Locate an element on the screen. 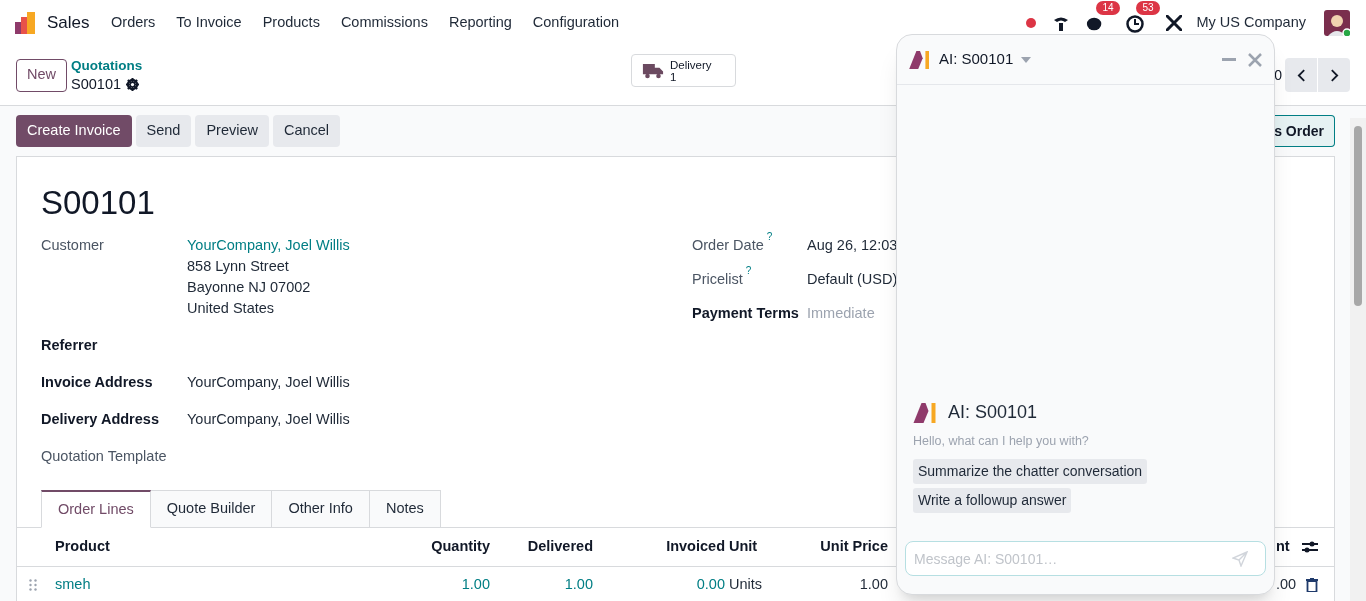  tab: Order Lines is located at coordinates (96, 509).